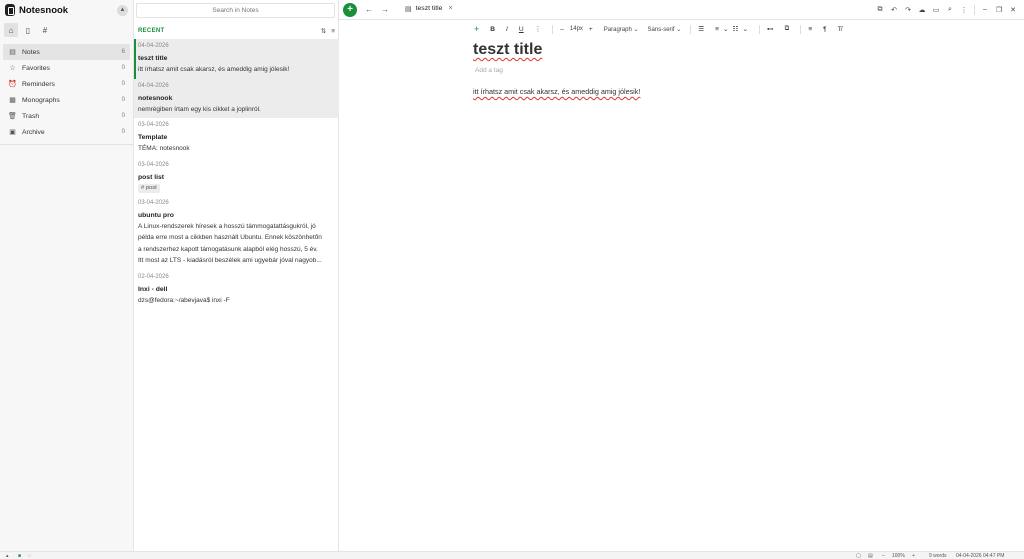  What do you see at coordinates (236, 177) in the screenshot?
I see `list-item: 03-04-2026 post list # post` at bounding box center [236, 177].